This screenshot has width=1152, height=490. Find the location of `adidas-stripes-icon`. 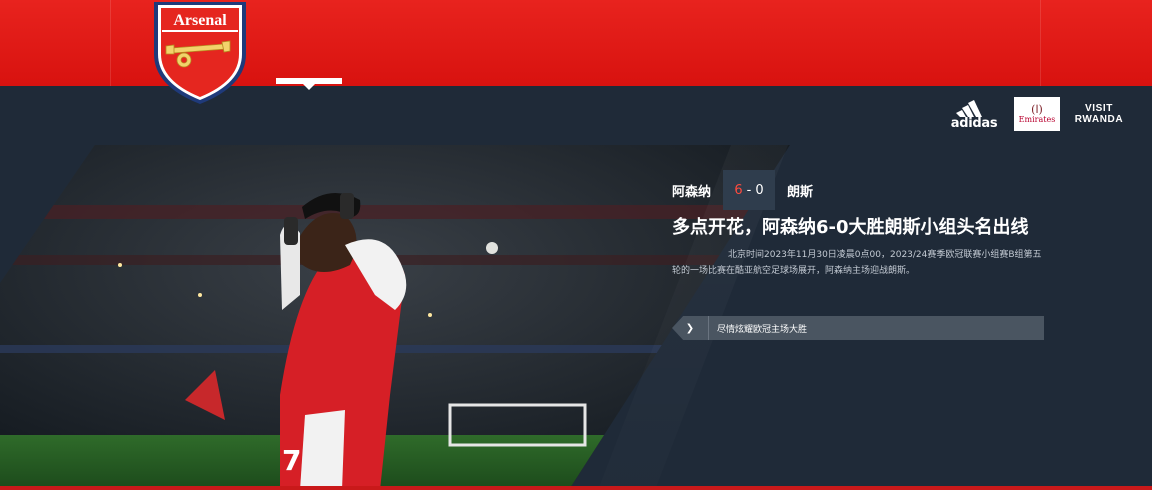

adidas-stripes-icon is located at coordinates (969, 108).